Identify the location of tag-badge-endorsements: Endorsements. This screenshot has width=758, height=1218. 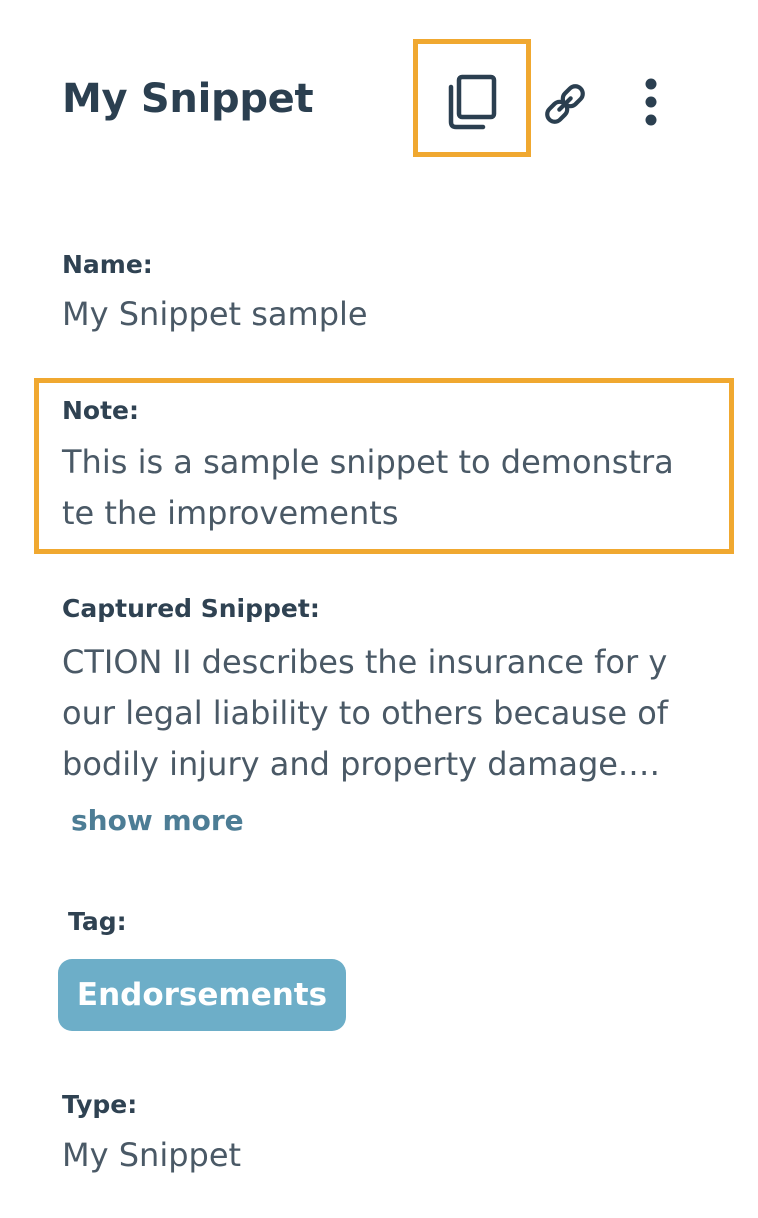
(202, 995).